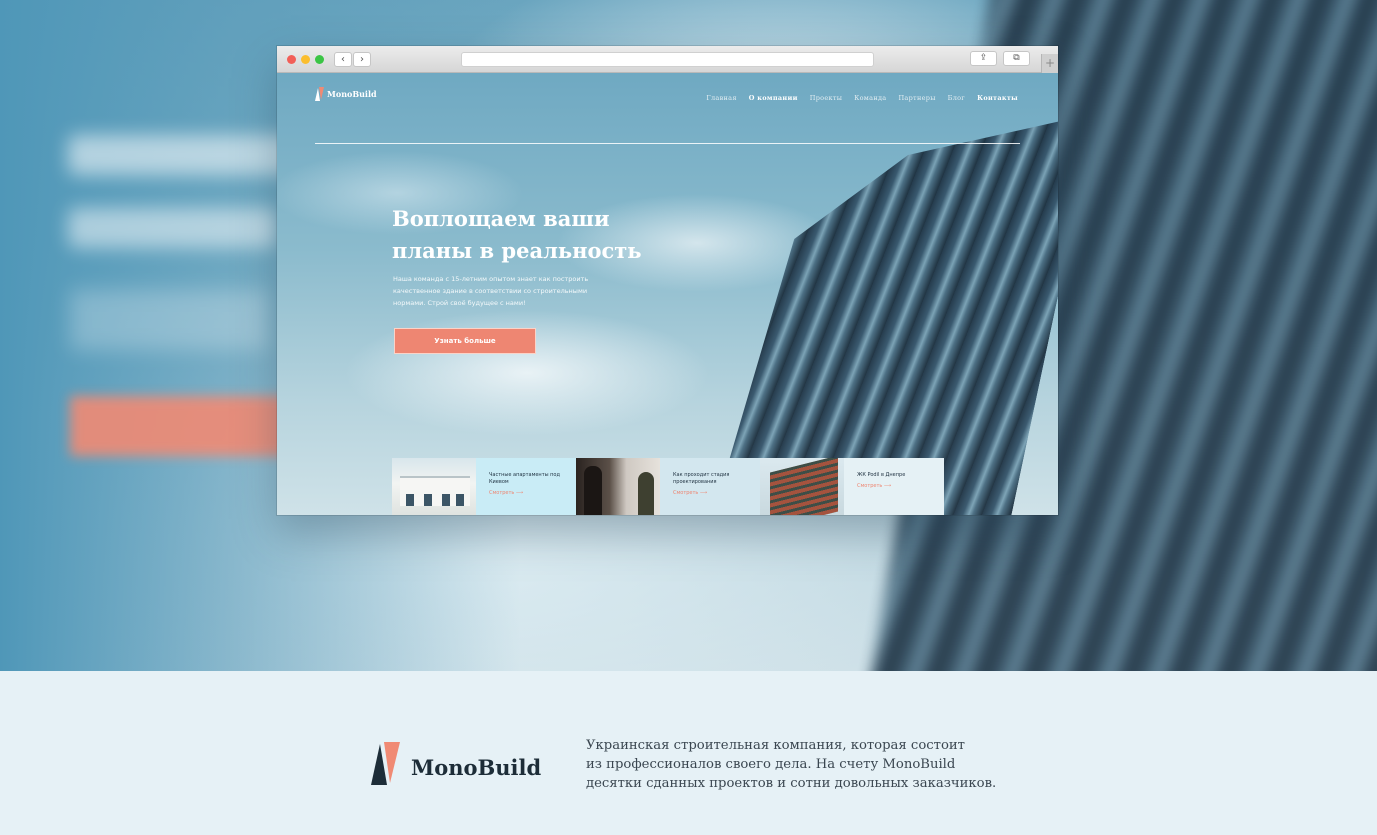 This screenshot has height=835, width=1377. What do you see at coordinates (434, 486) in the screenshot?
I see `apartments-photo` at bounding box center [434, 486].